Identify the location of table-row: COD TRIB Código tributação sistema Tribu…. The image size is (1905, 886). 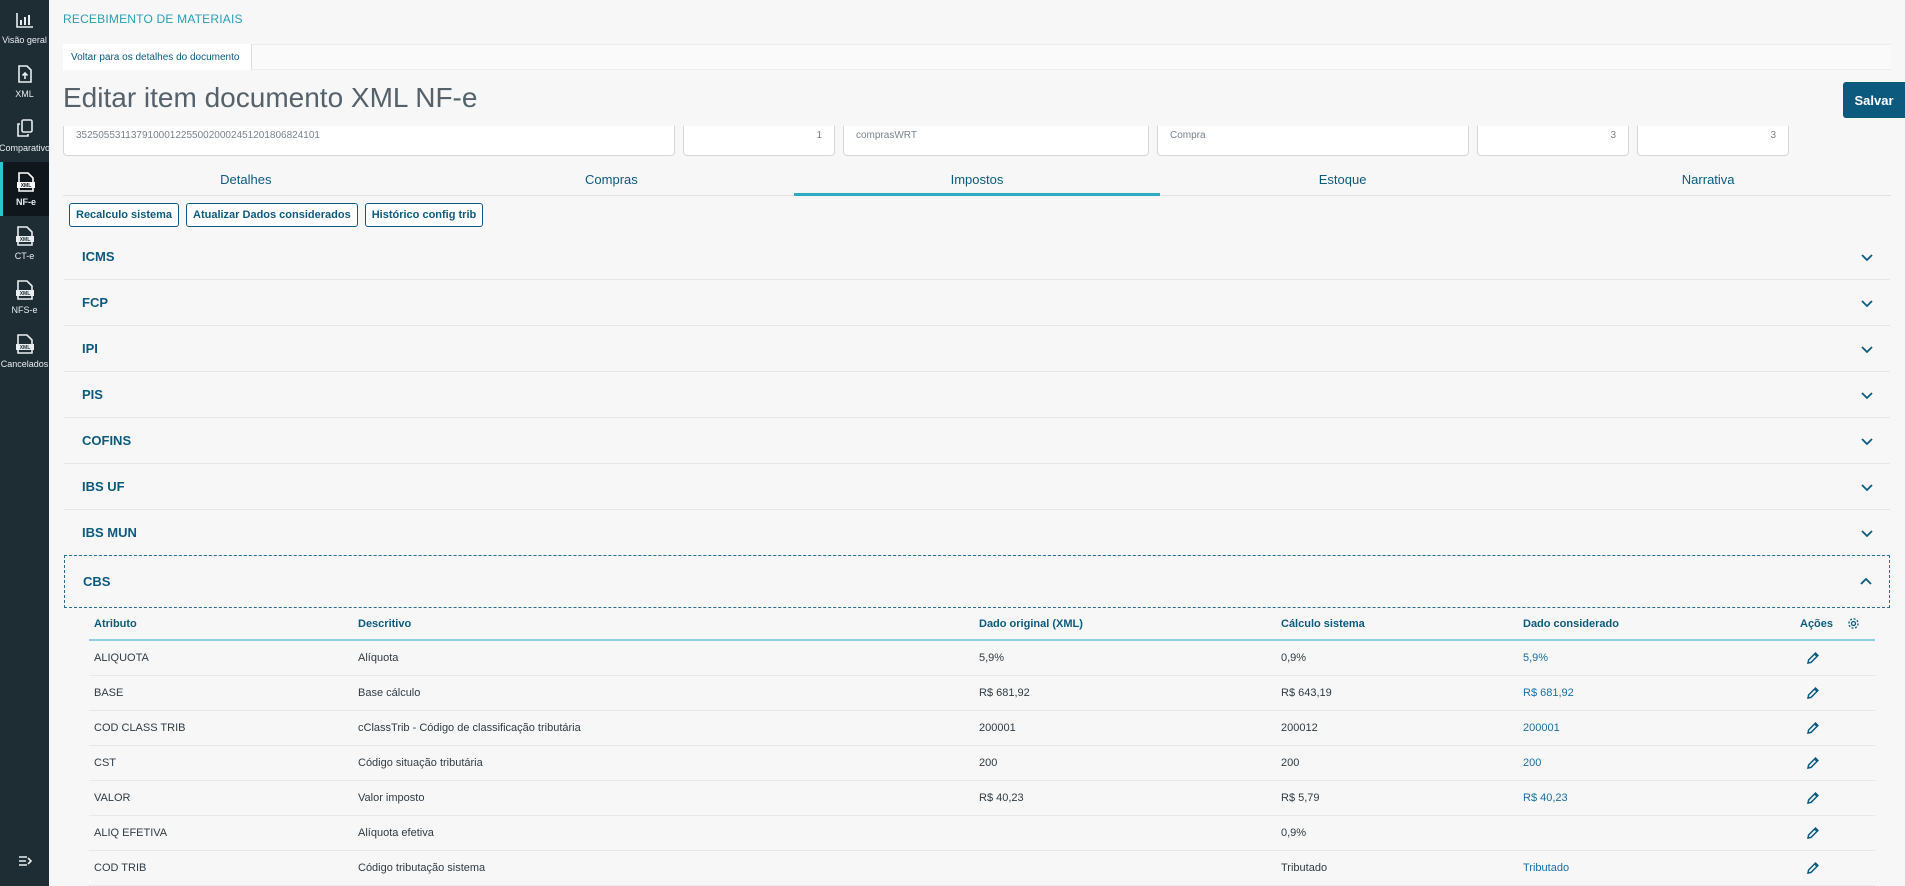
(982, 868).